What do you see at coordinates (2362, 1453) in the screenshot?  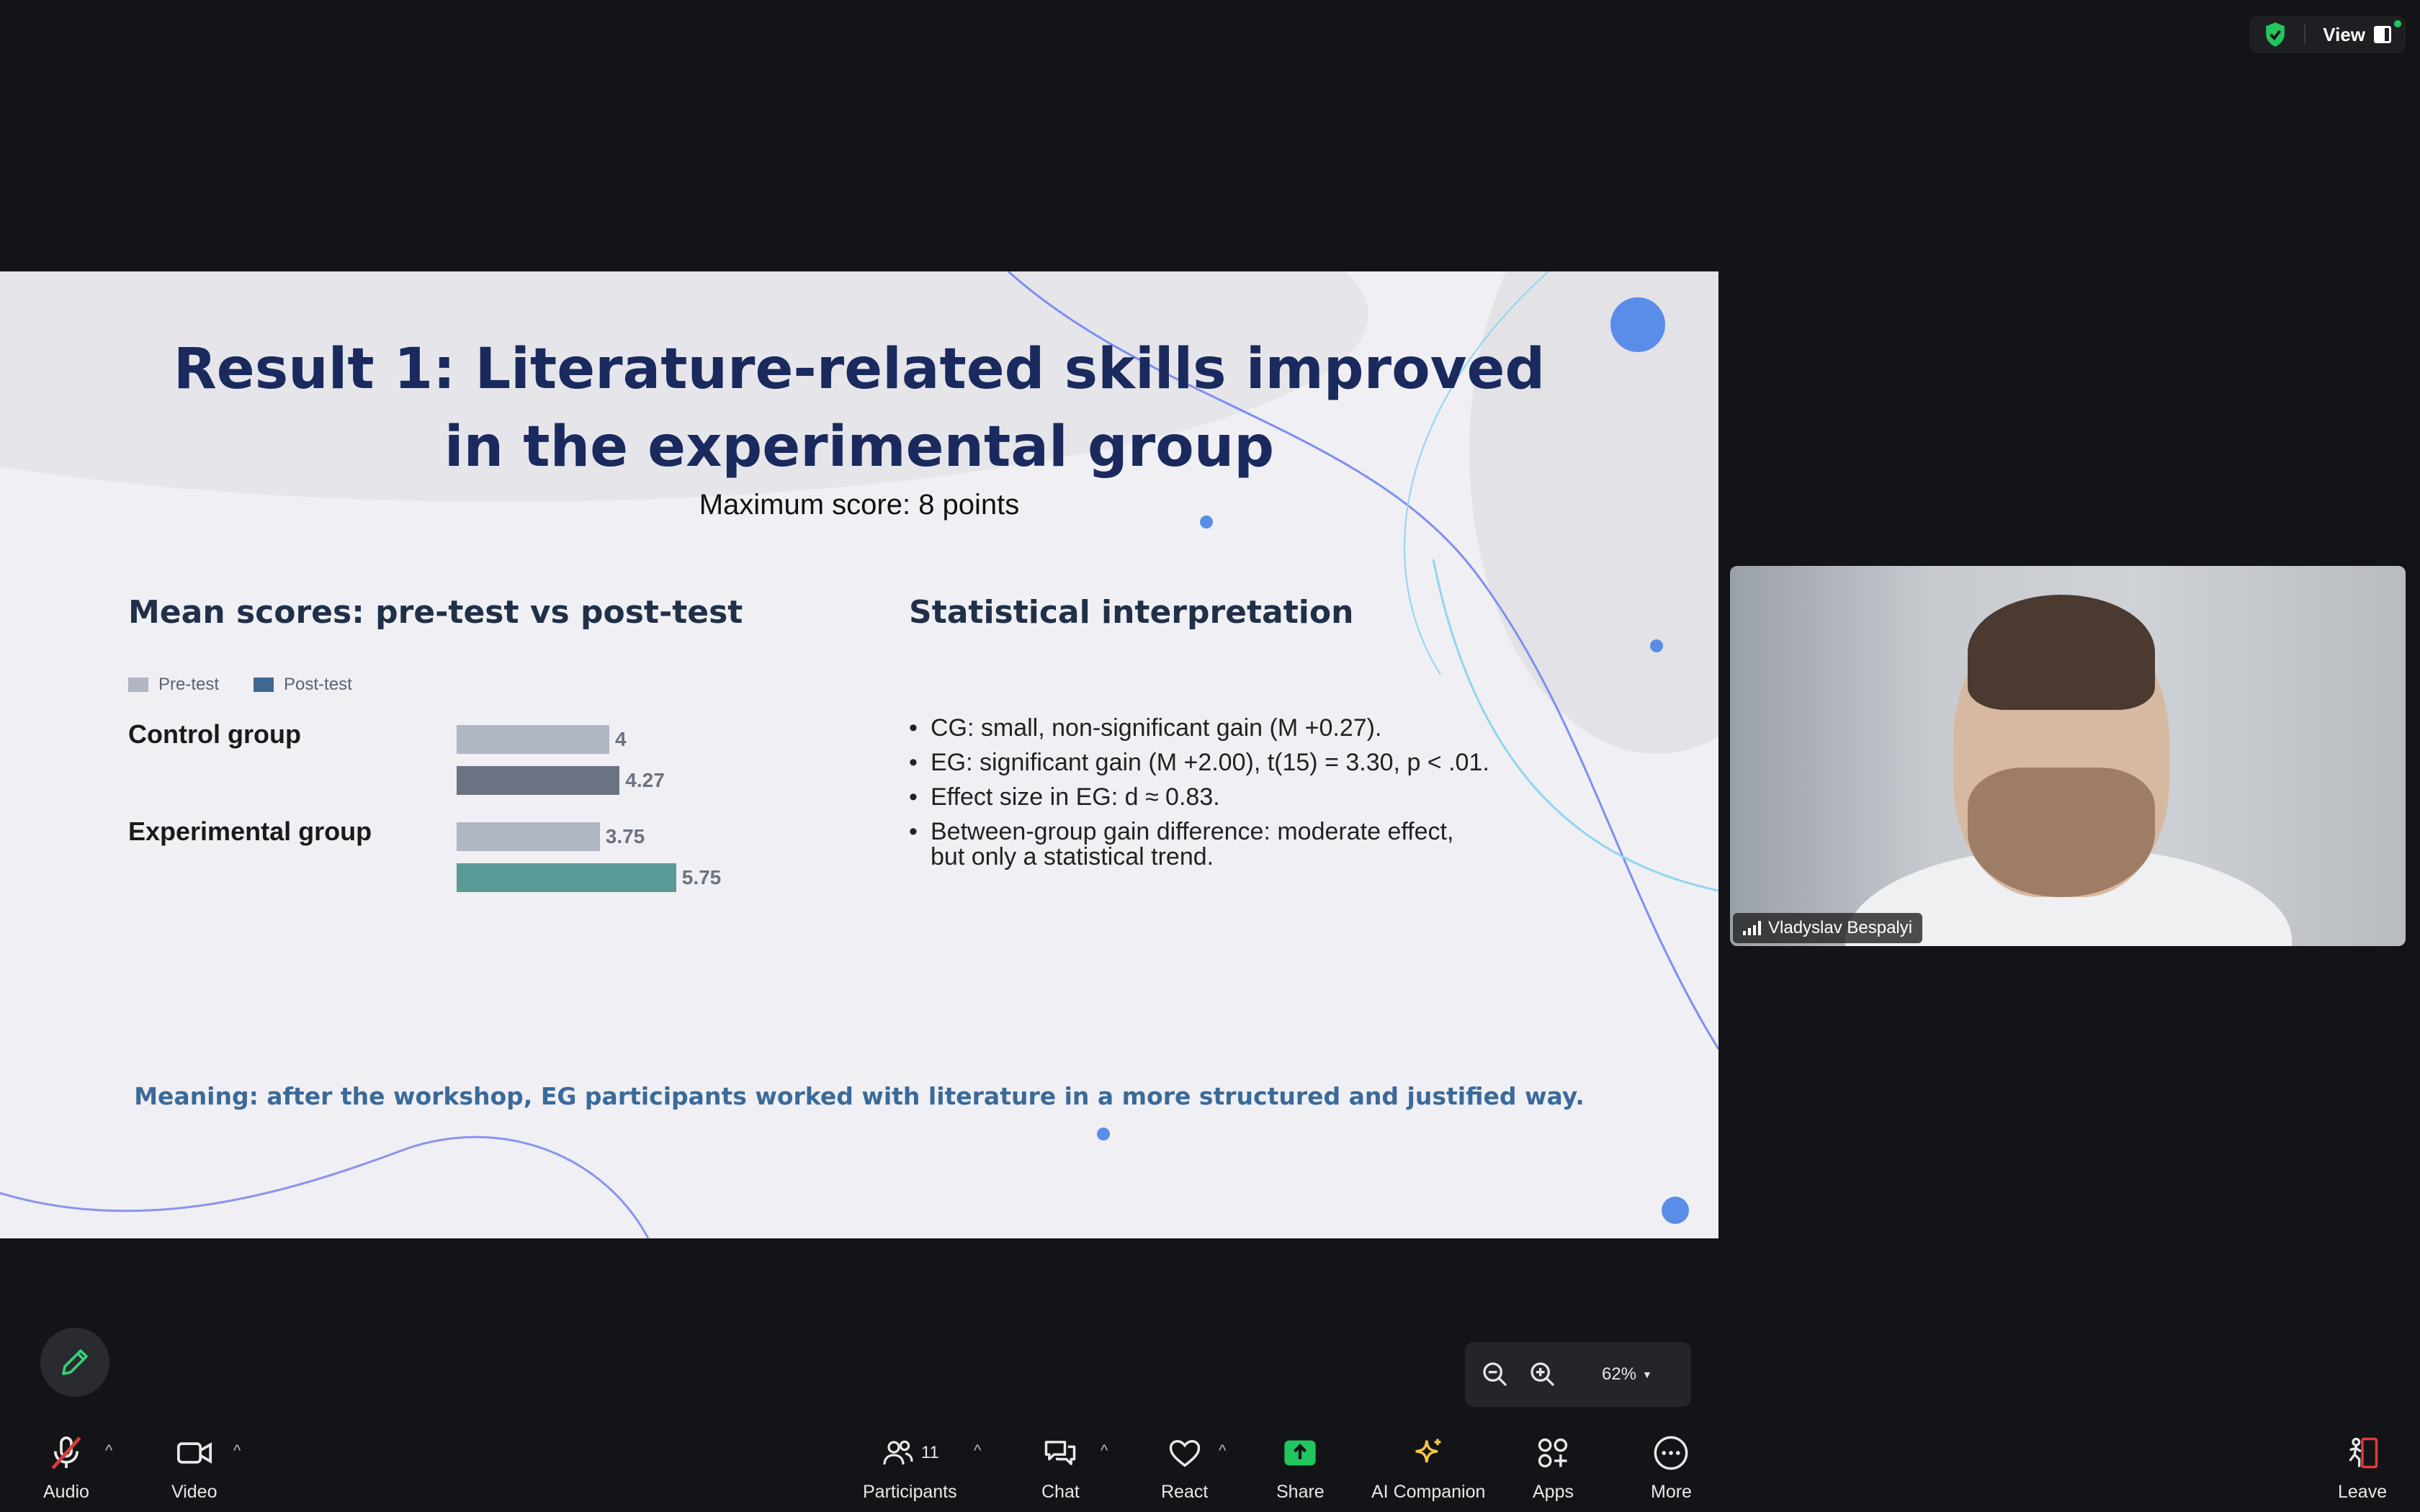 I see `leave-icon` at bounding box center [2362, 1453].